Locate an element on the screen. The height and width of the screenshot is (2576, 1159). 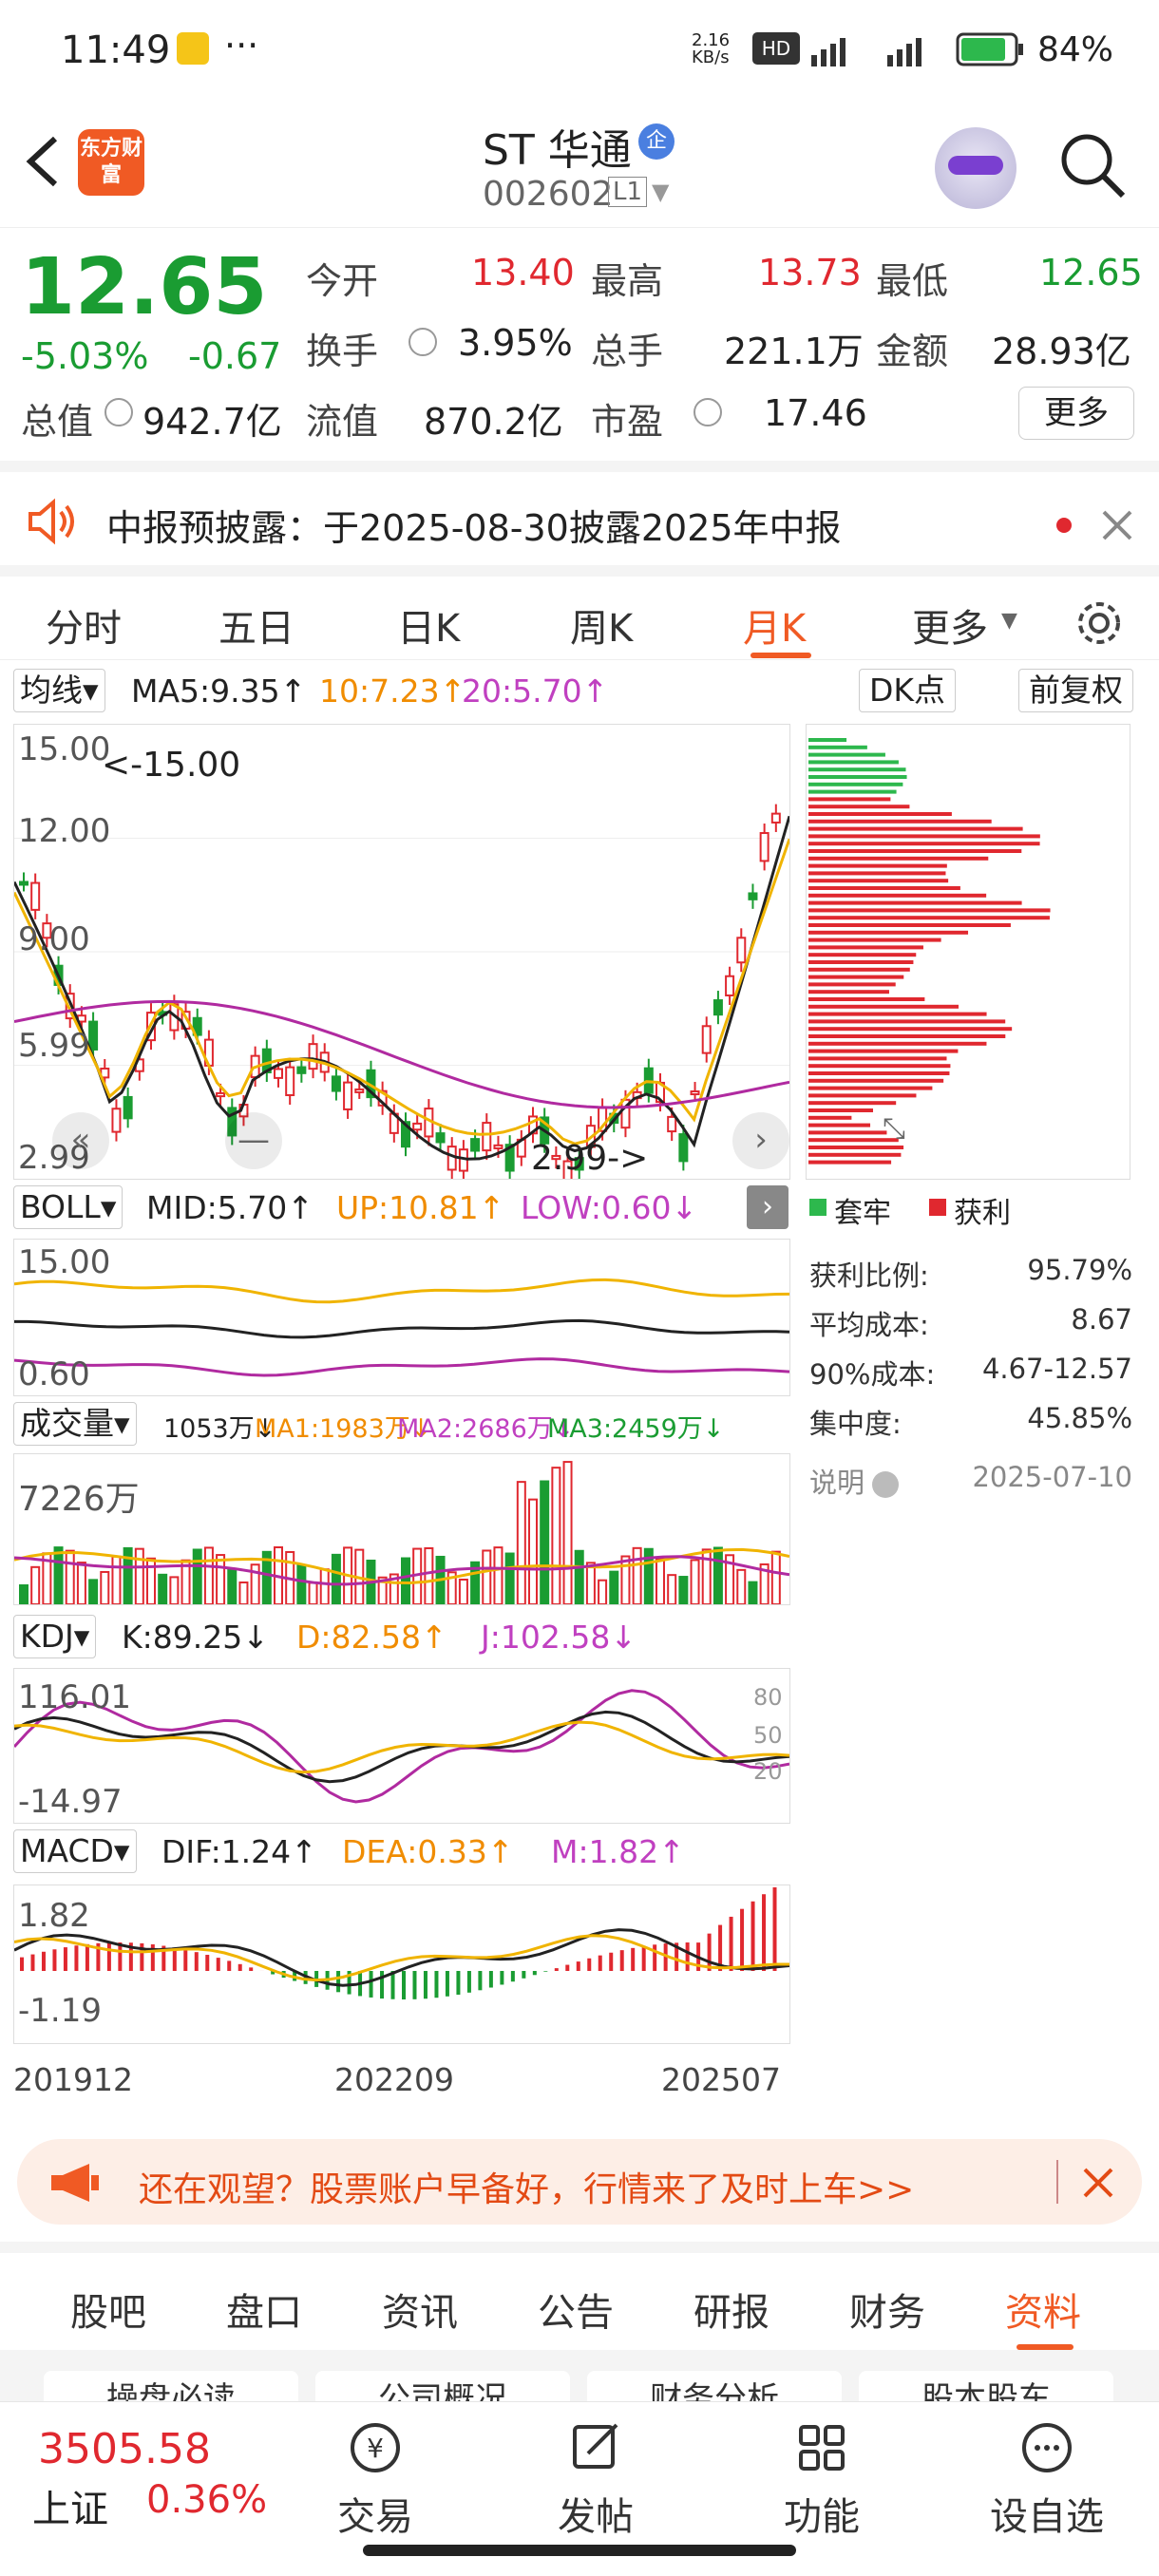
macd-panel: 1.82 -1.19 is located at coordinates (401, 1964).